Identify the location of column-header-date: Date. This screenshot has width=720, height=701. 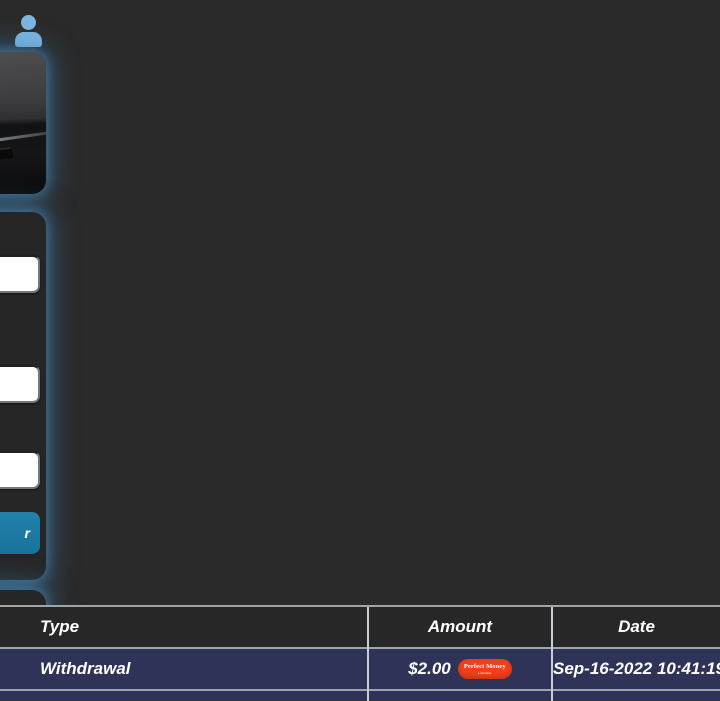
(635, 626).